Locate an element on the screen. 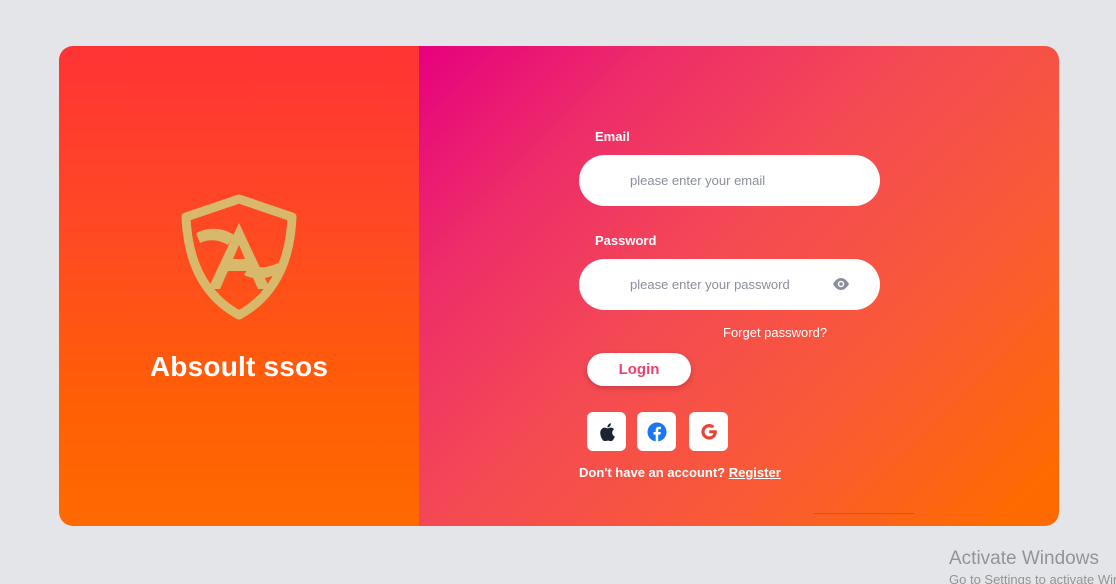  divider is located at coordinates (864, 513).